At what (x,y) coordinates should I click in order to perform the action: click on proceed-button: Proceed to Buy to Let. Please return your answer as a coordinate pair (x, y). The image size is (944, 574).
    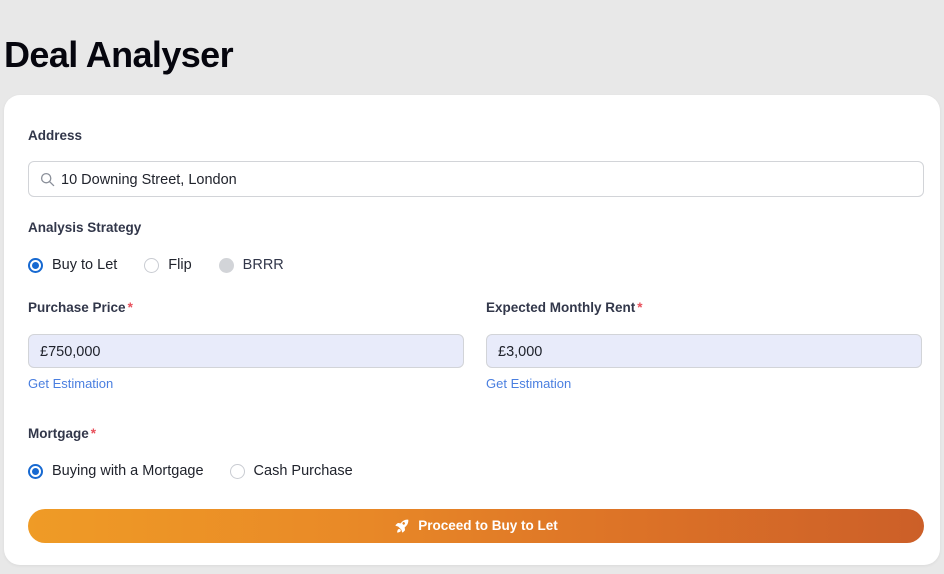
    Looking at the image, I should click on (476, 526).